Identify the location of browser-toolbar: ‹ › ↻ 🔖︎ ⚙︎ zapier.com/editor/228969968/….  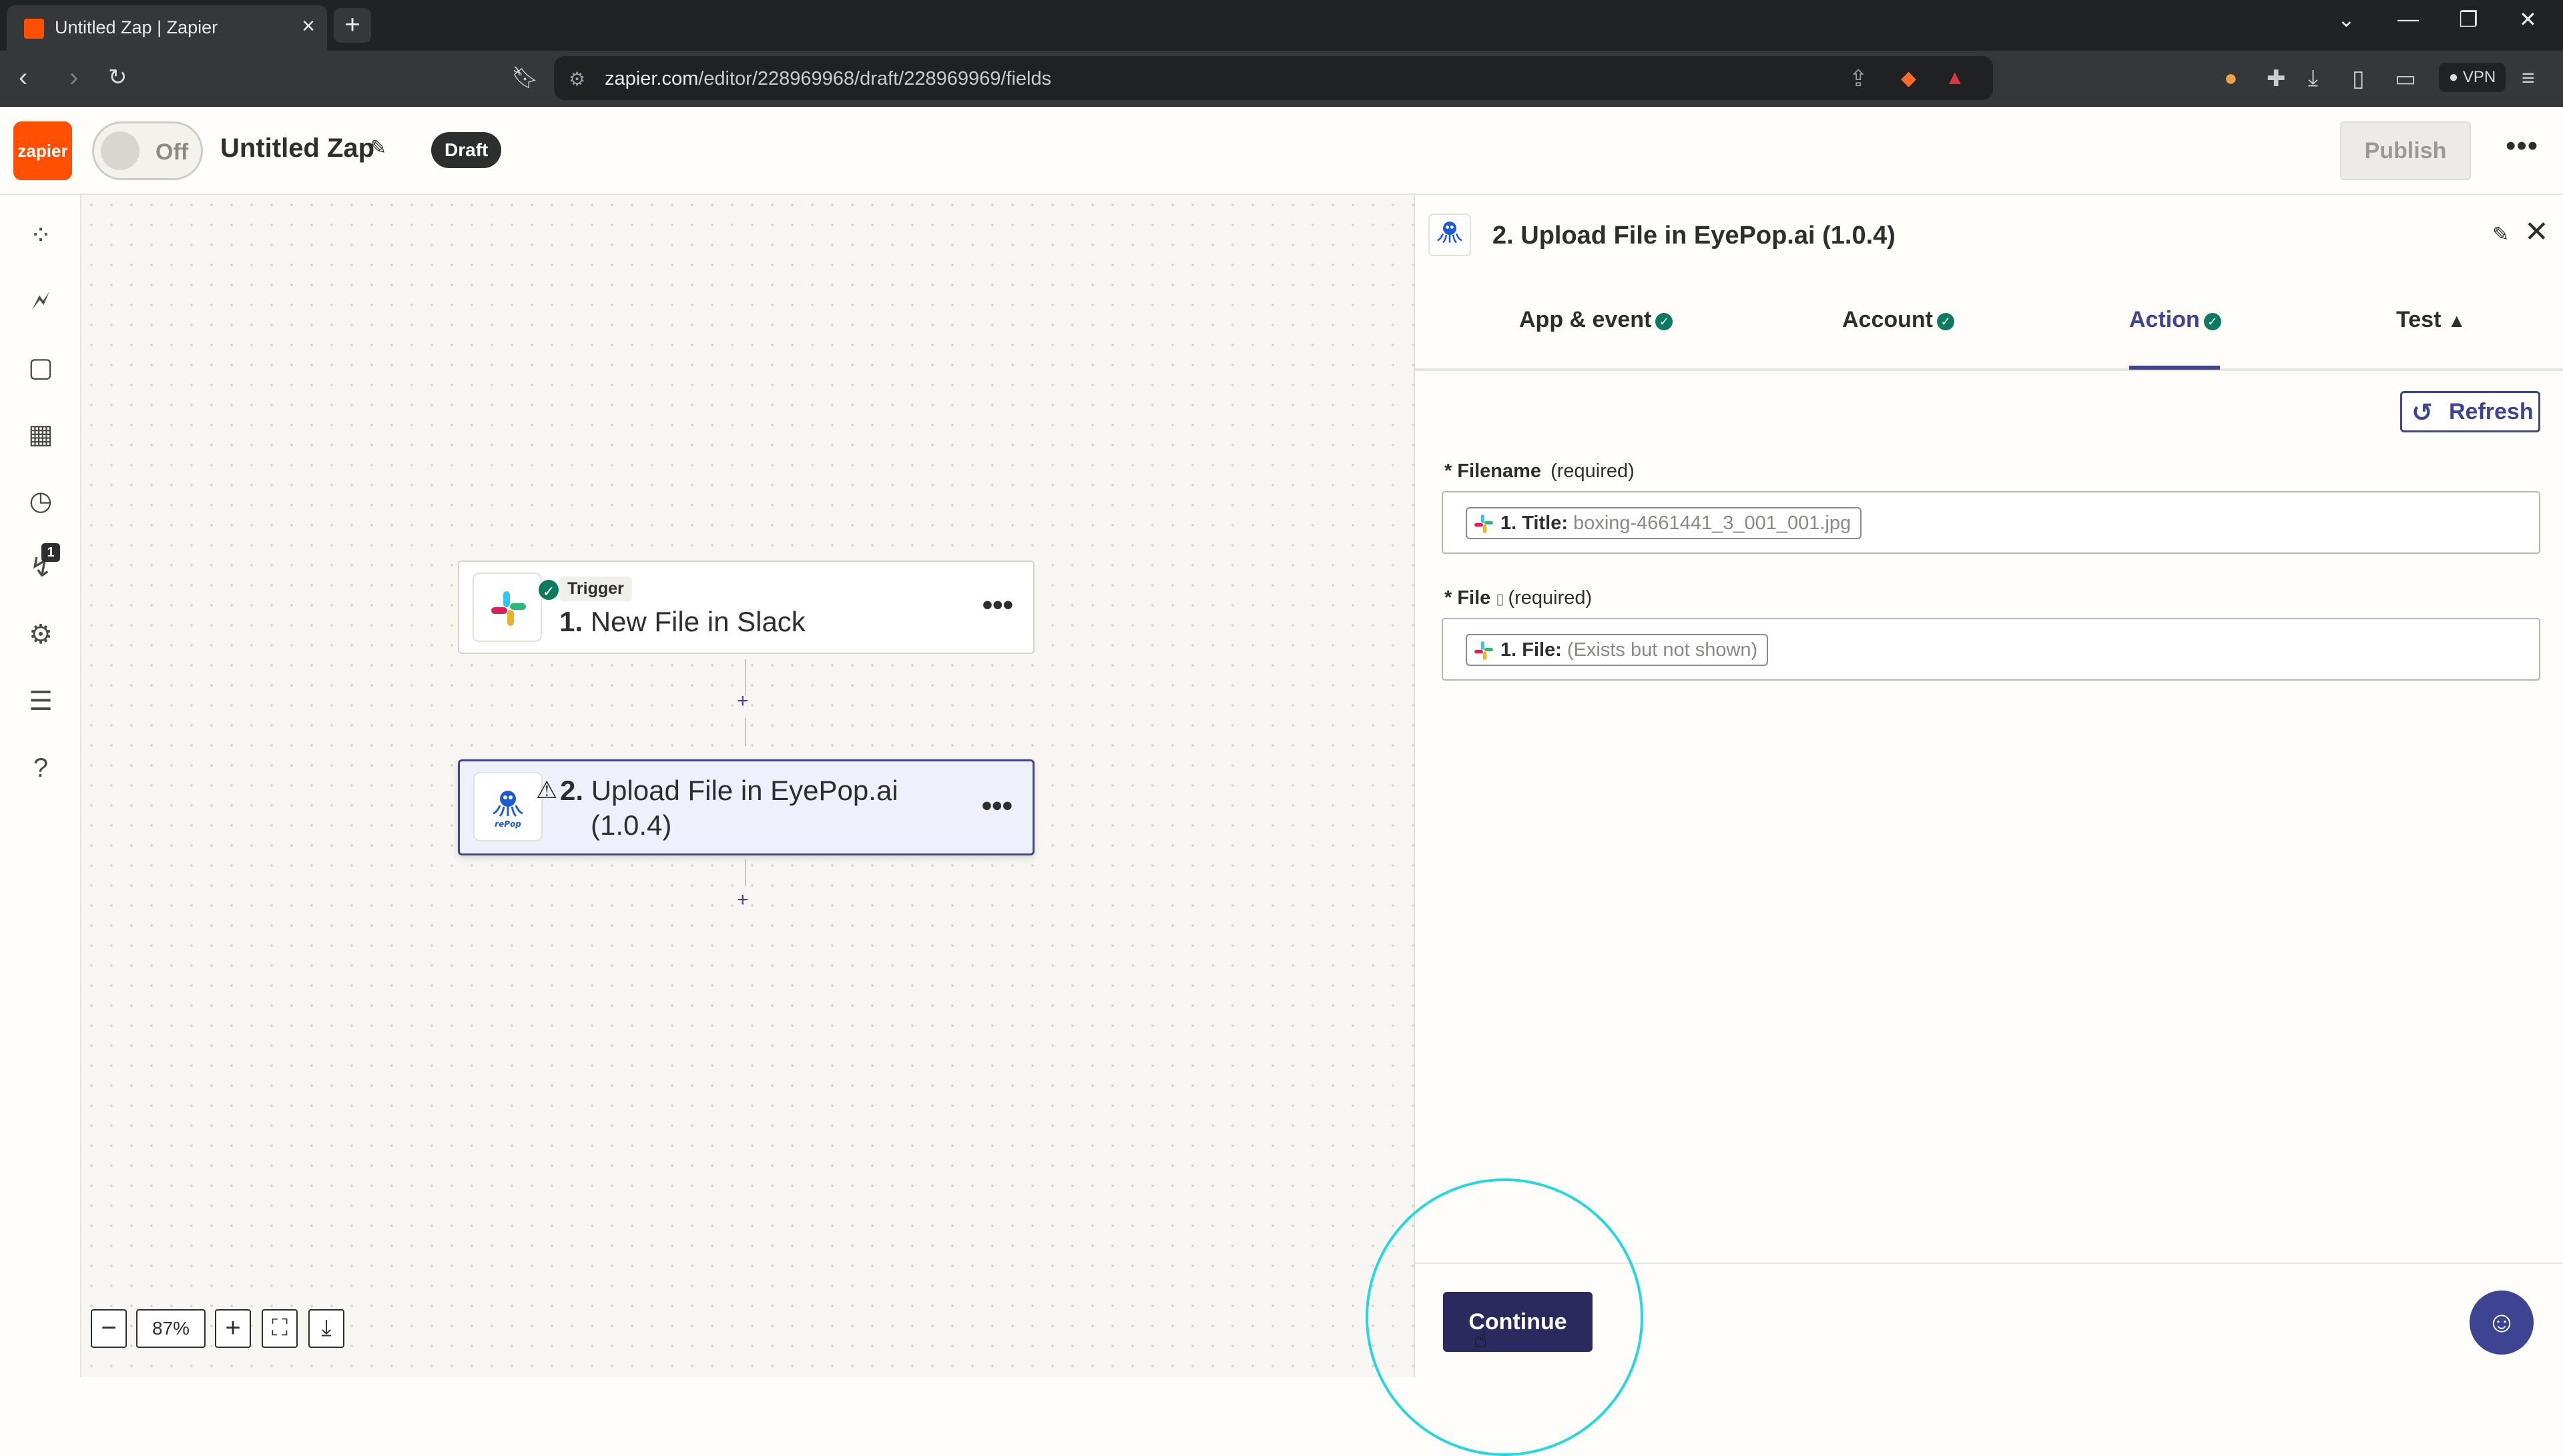
(1281, 79).